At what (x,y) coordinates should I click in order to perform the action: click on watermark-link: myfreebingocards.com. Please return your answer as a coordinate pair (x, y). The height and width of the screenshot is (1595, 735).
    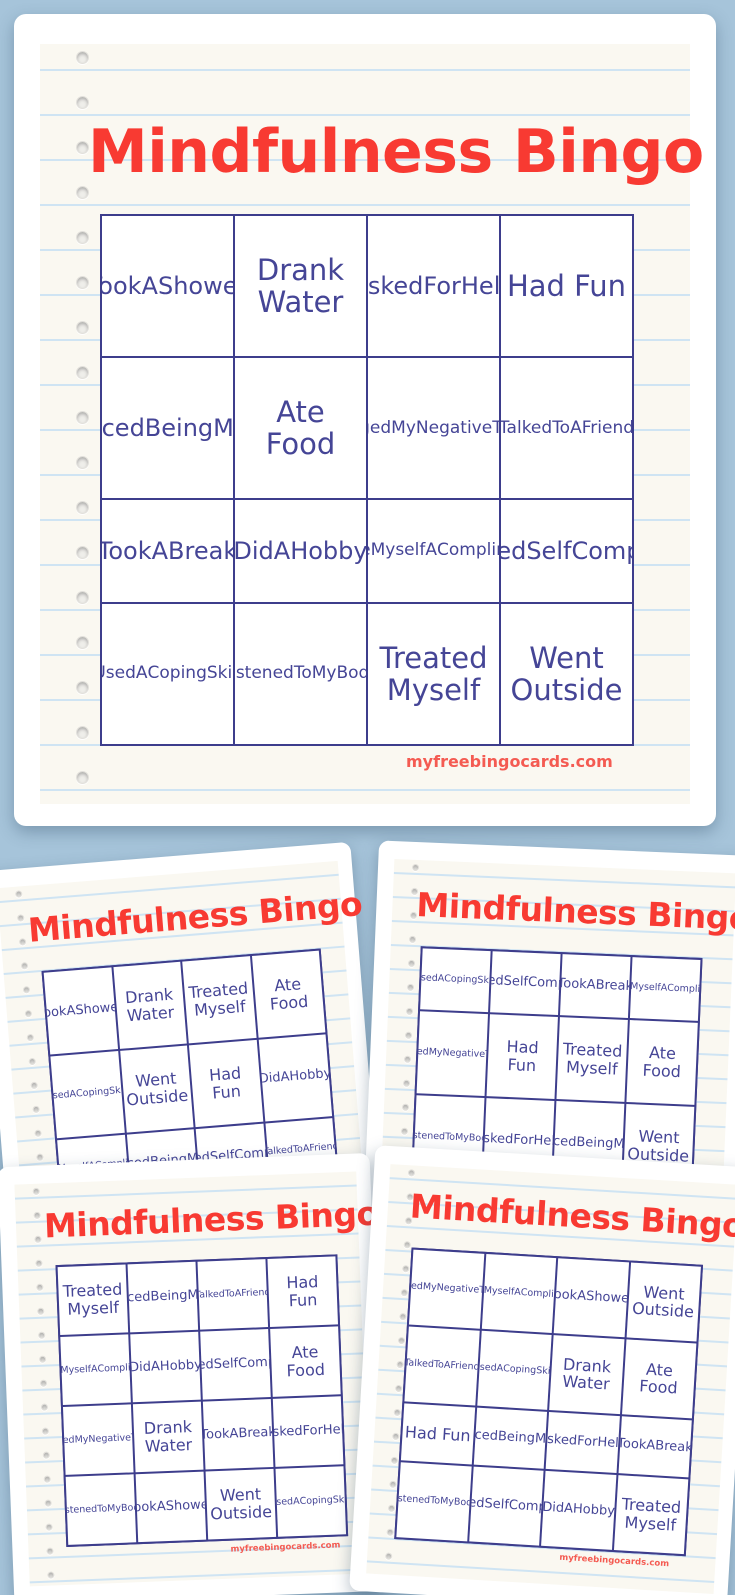
    Looking at the image, I should click on (509, 761).